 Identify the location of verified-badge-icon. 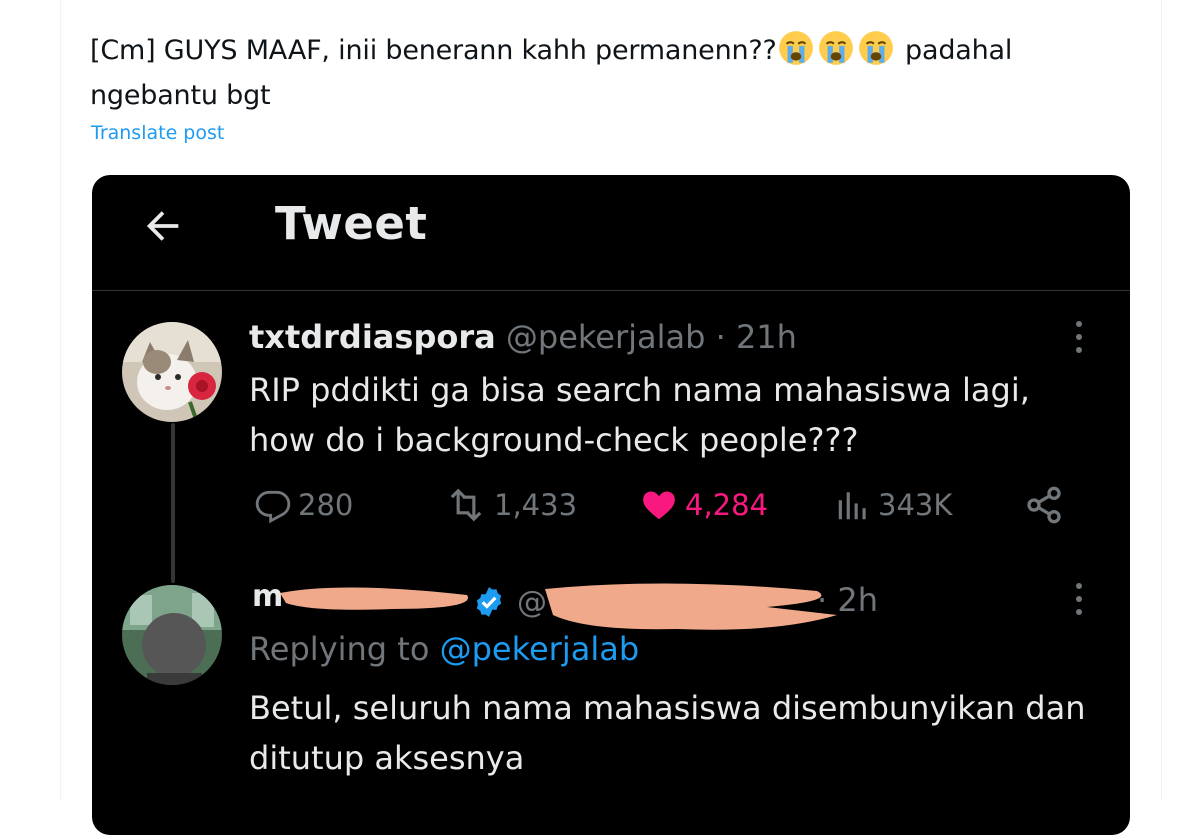
(489, 602).